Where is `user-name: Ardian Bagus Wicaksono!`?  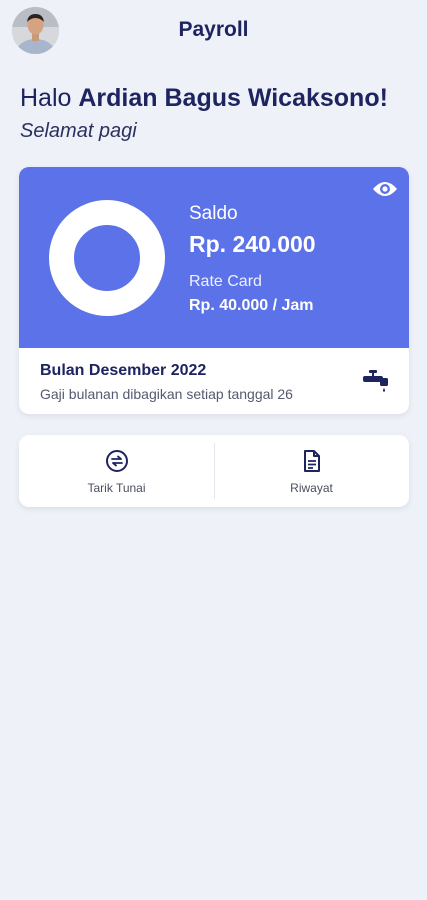 user-name: Ardian Bagus Wicaksono! is located at coordinates (233, 98).